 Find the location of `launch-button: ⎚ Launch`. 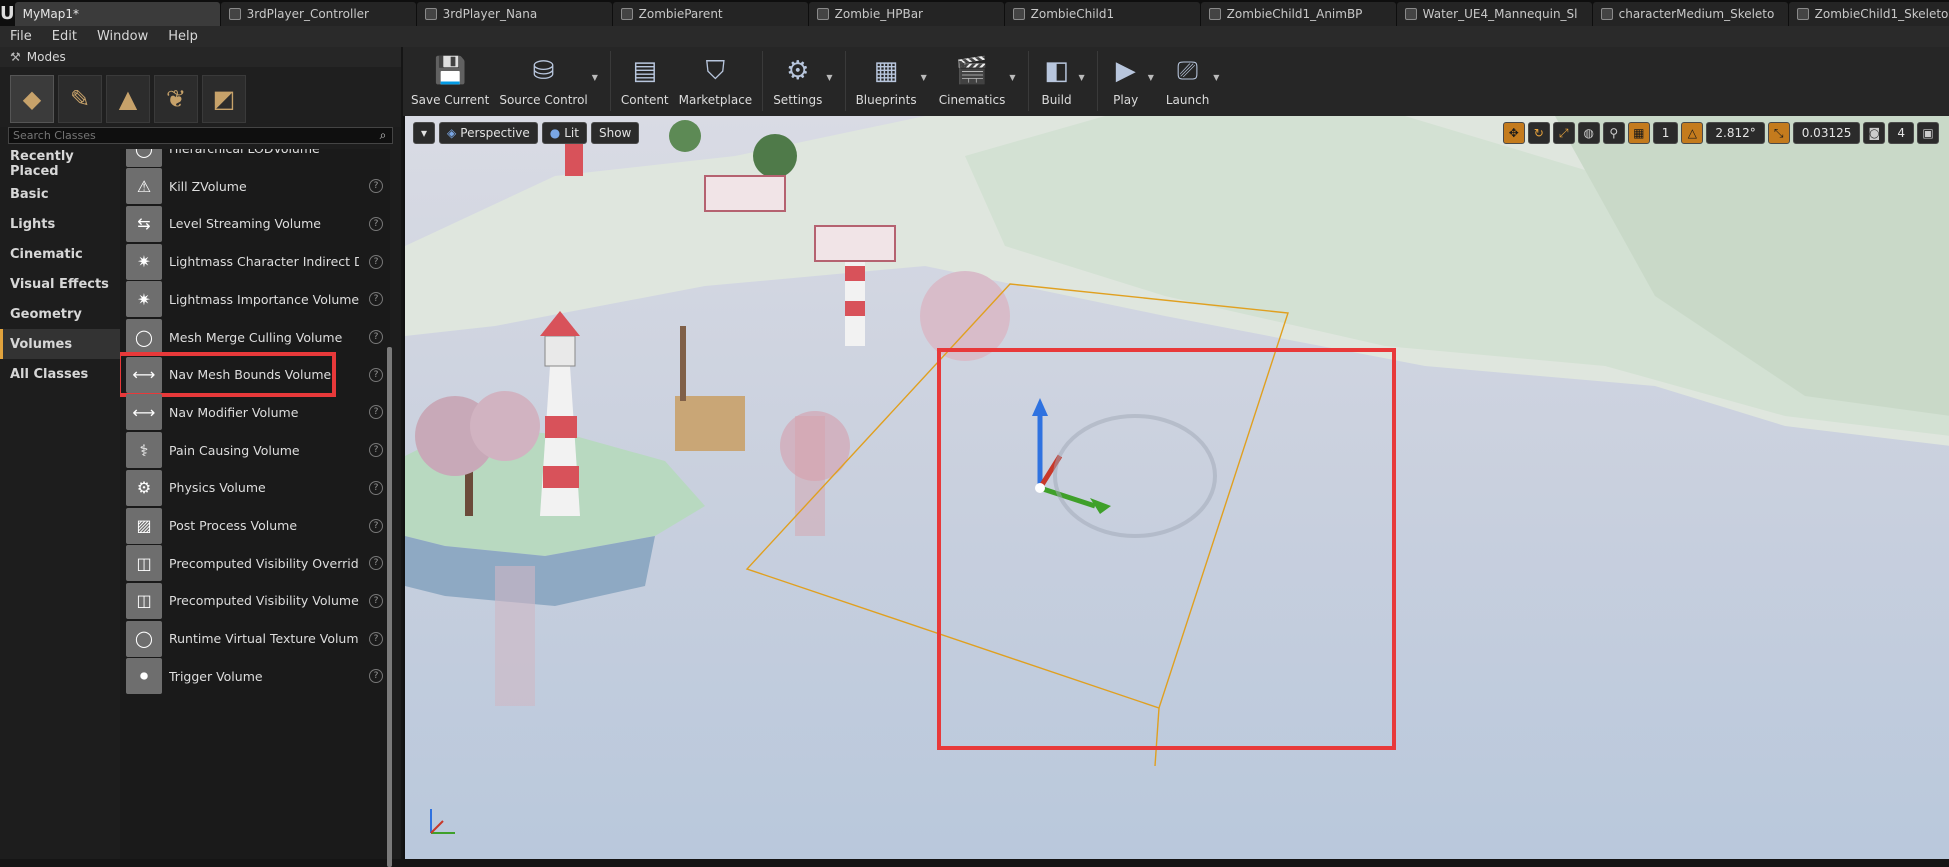

launch-button: ⎚ Launch is located at coordinates (1187, 81).